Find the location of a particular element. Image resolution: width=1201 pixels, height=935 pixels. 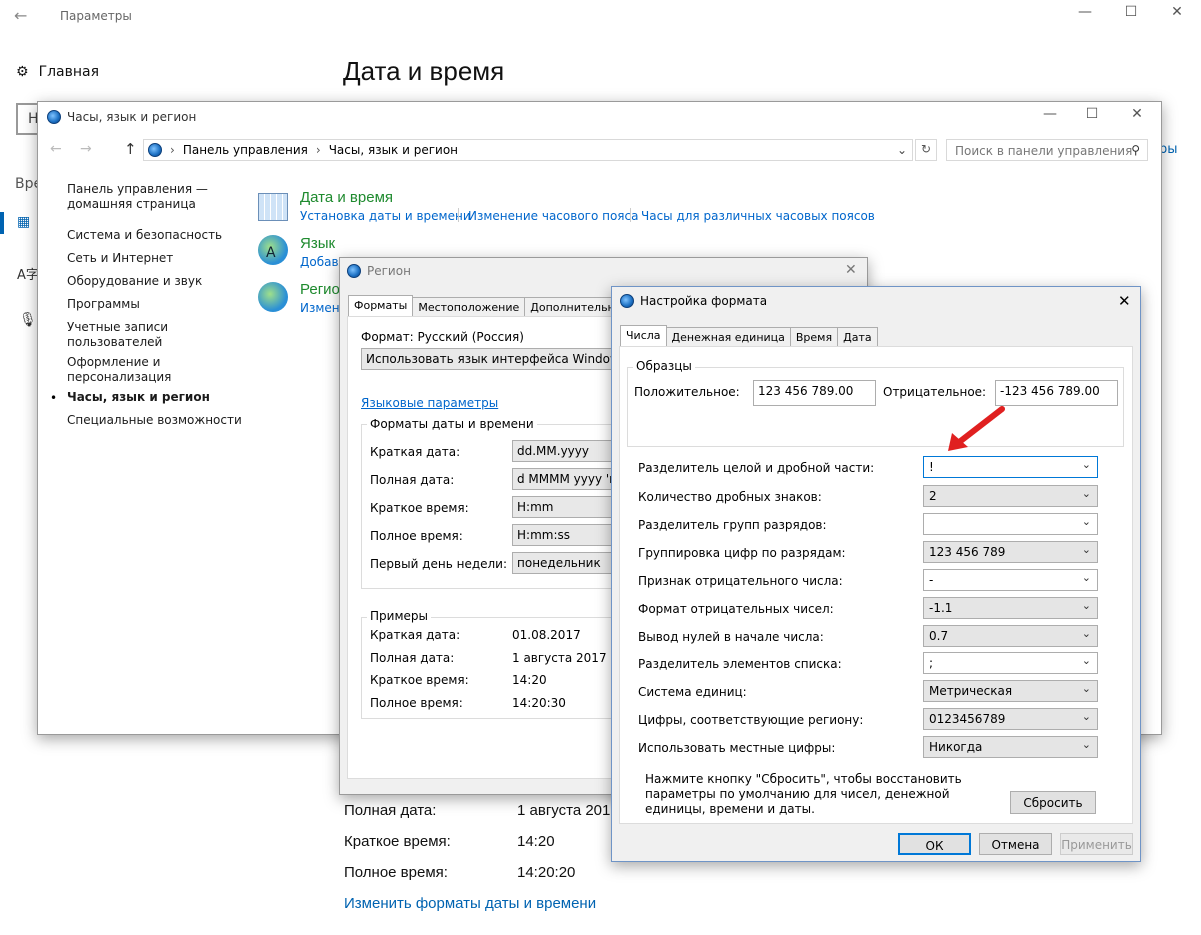

cp-titlebar: Часы, язык и регион is located at coordinates (121, 117).